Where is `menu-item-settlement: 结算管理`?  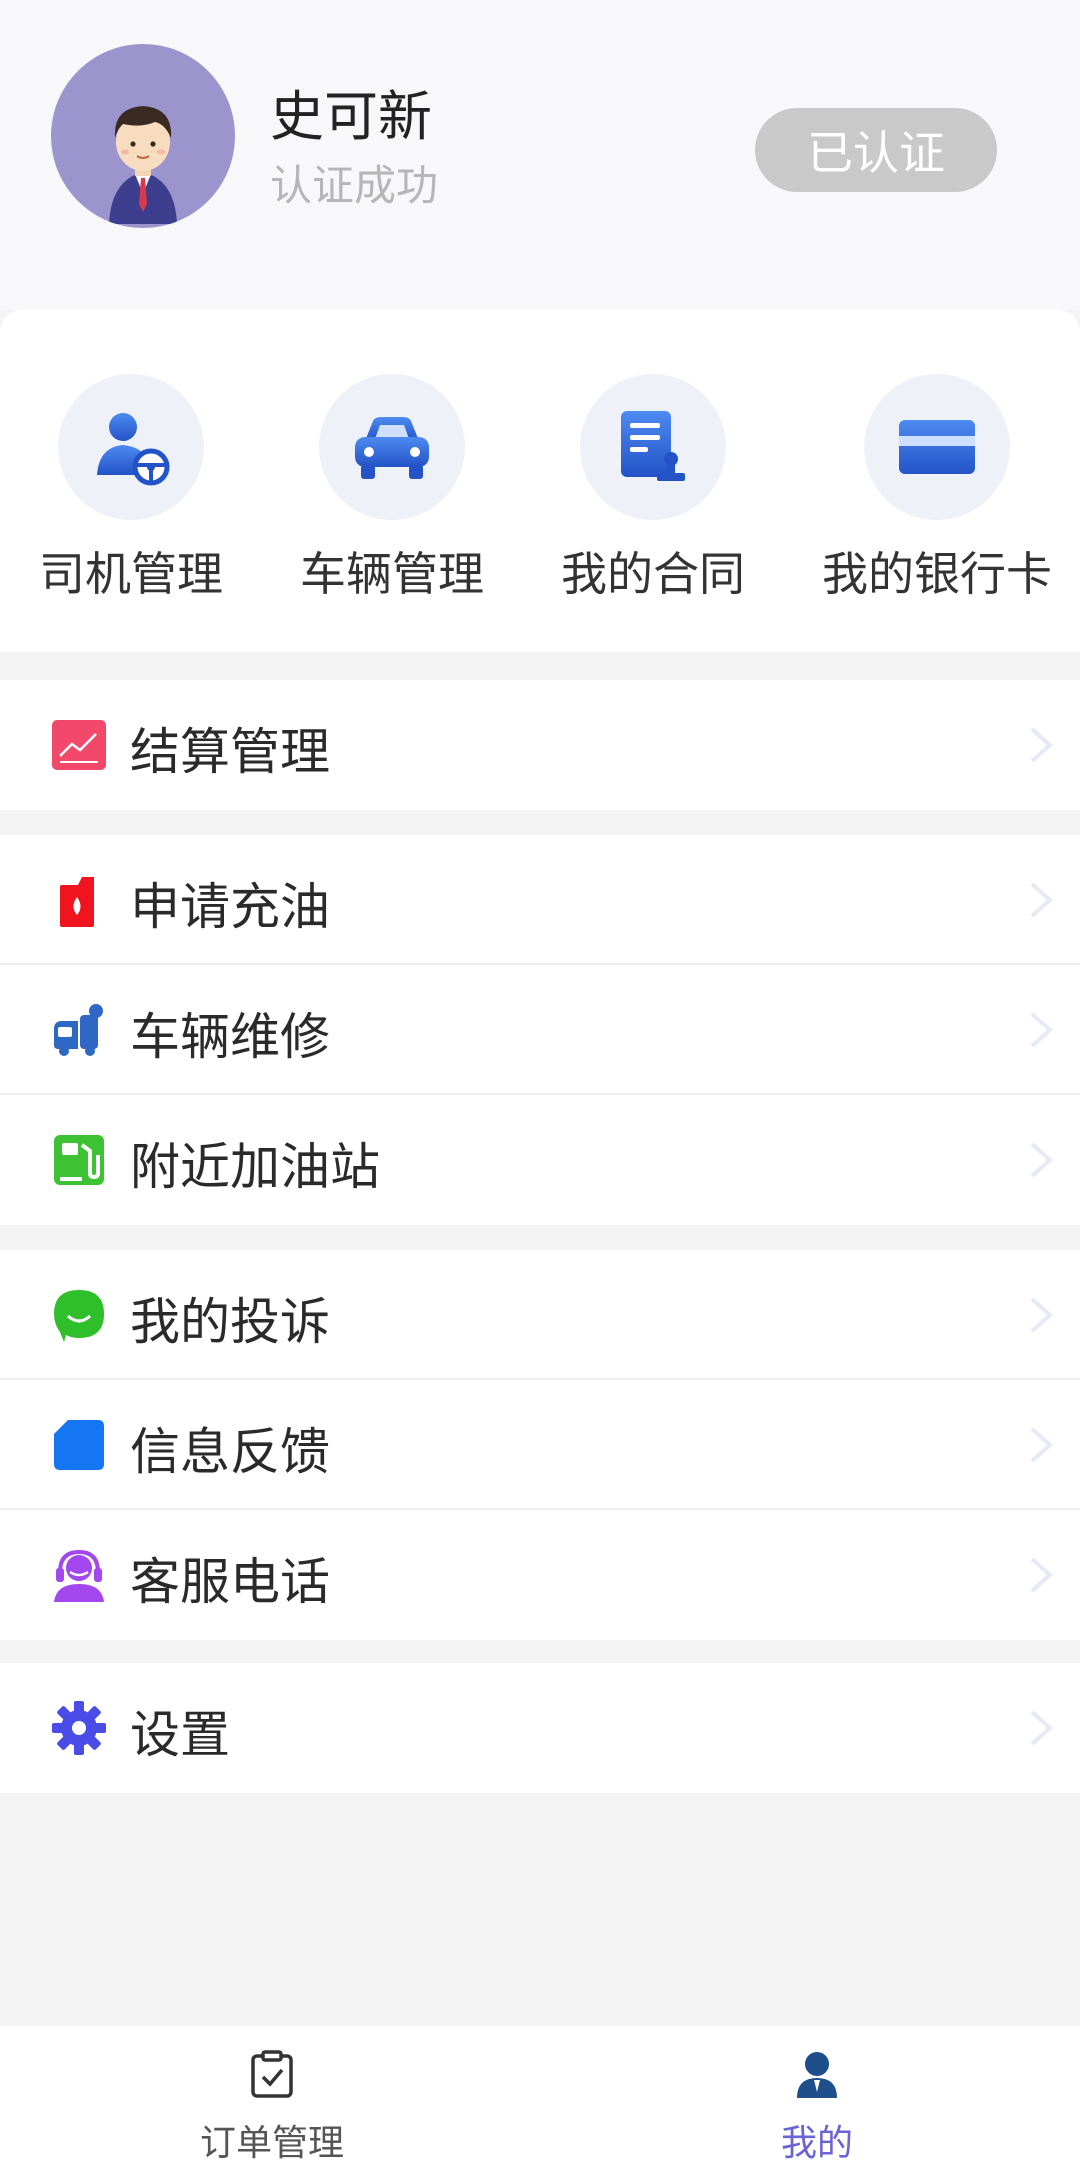
menu-item-settlement: 结算管理 is located at coordinates (540, 745).